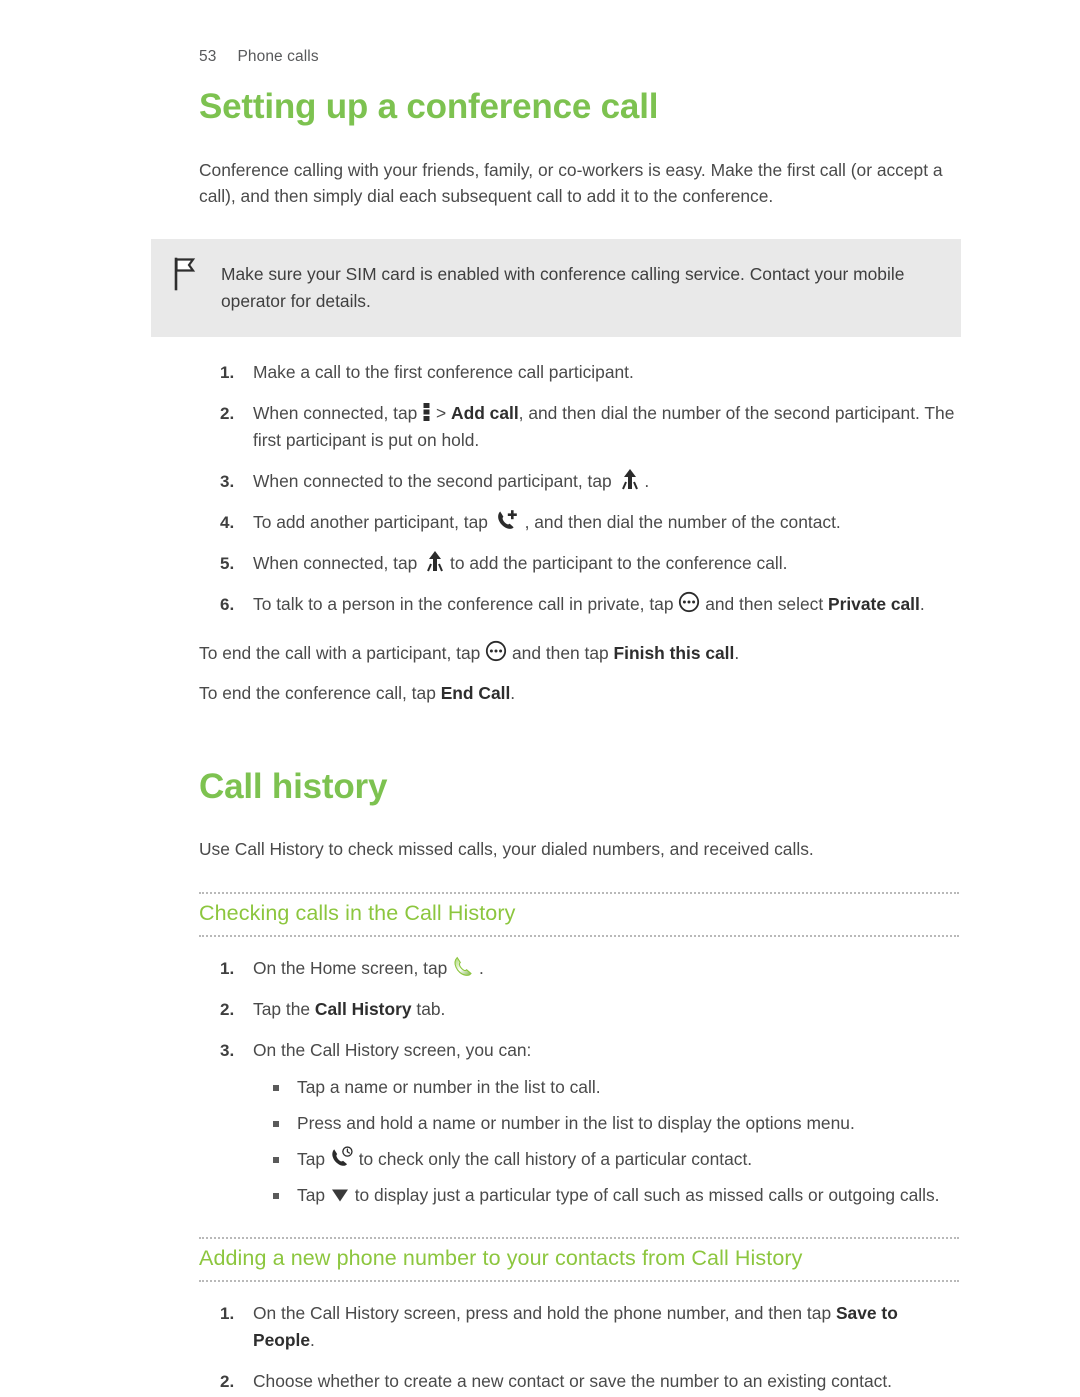  Describe the element at coordinates (428, 1008) in the screenshot. I see `step-text-after: tab.` at that location.